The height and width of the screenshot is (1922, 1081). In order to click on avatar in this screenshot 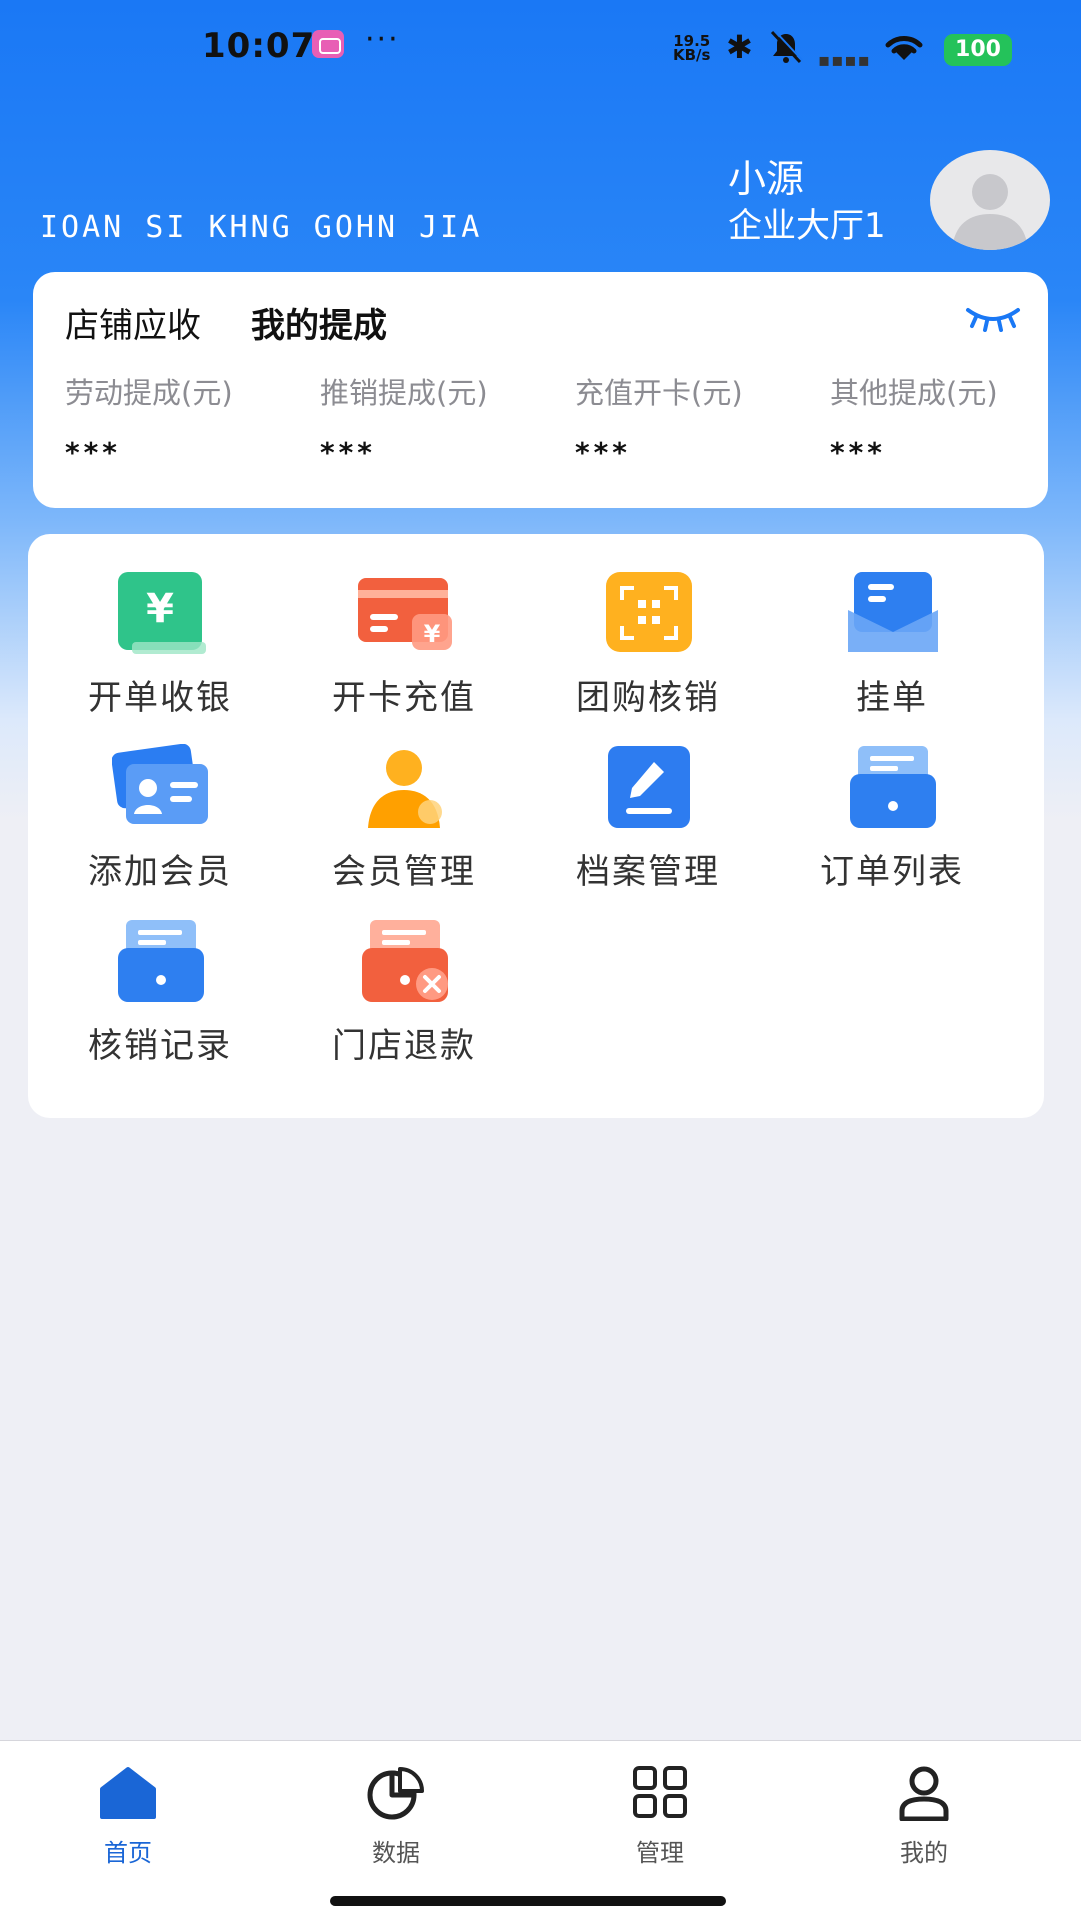, I will do `click(990, 200)`.